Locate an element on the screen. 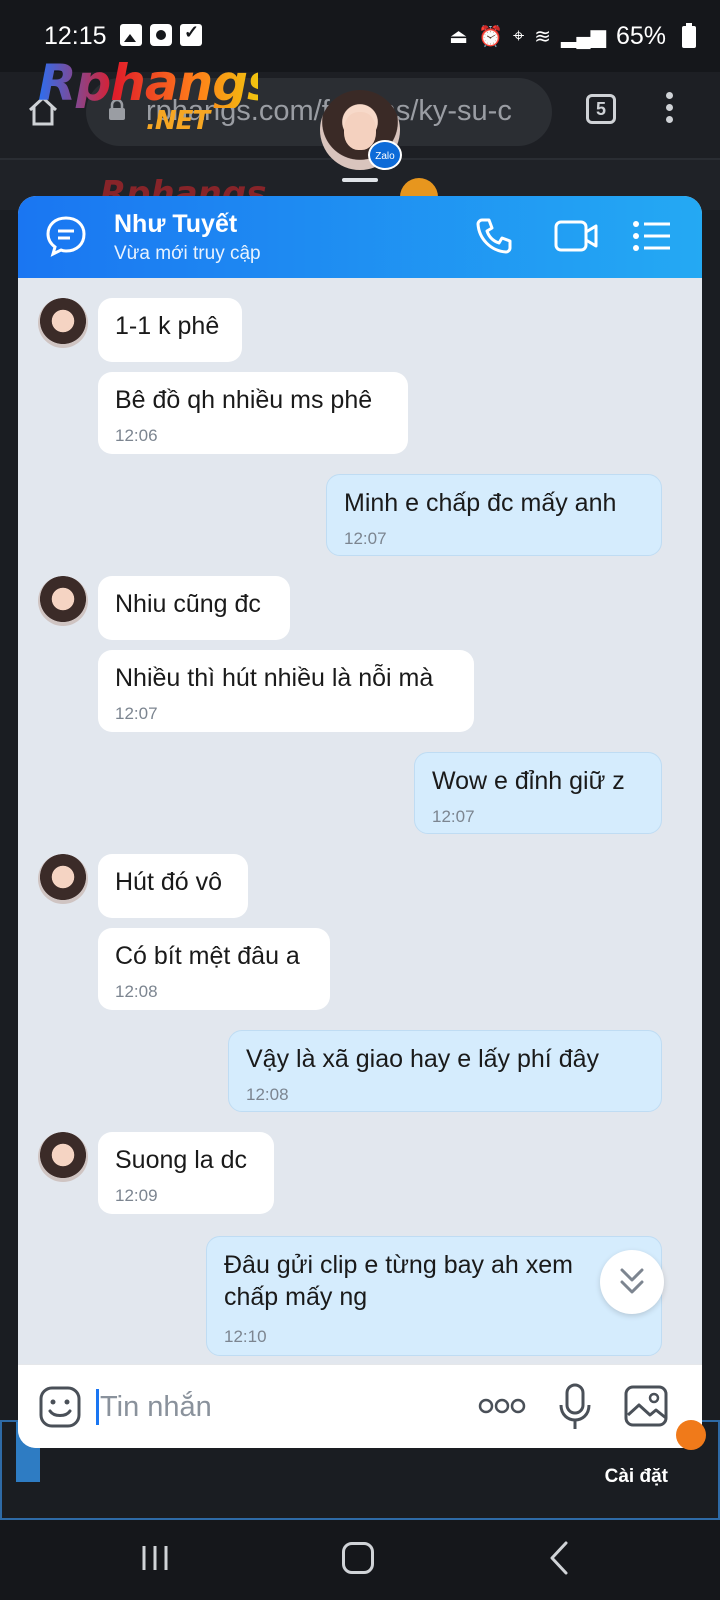 The width and height of the screenshot is (720, 1600). message-bubble-outgoing: Minh e chấp đc mấy anh 12:07 is located at coordinates (494, 515).